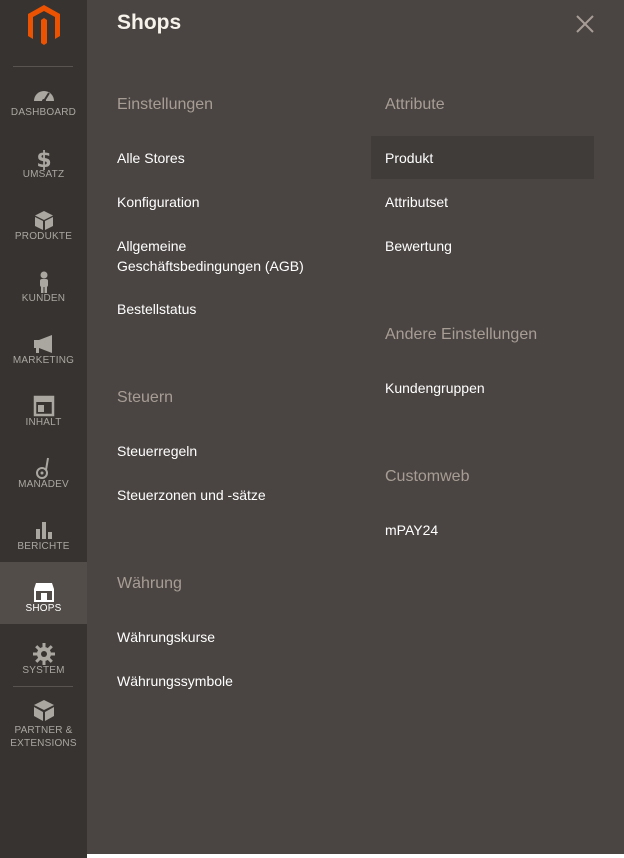 Image resolution: width=624 pixels, height=858 pixels. What do you see at coordinates (166, 637) in the screenshot?
I see `link-waehrungskurse: Währungskurse` at bounding box center [166, 637].